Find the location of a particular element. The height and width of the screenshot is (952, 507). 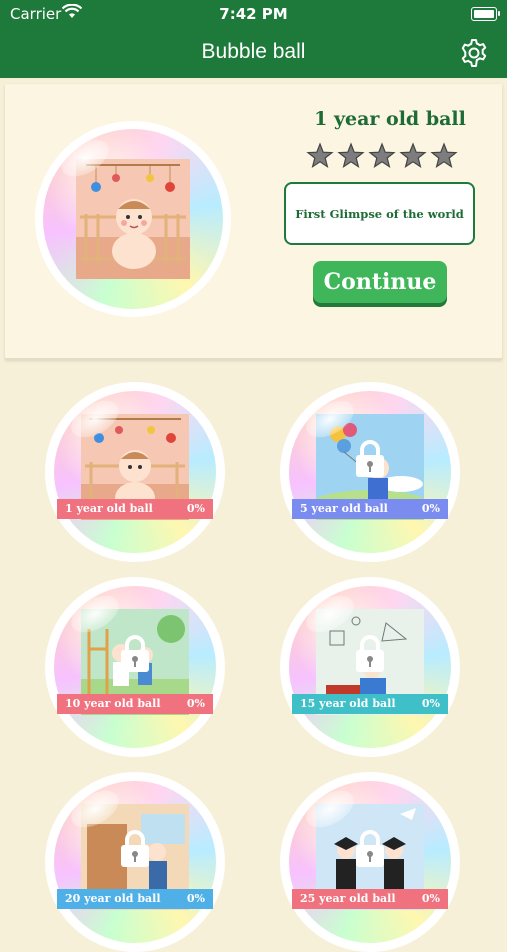

level-label-band: 15 year old ball 0% is located at coordinates (370, 704).